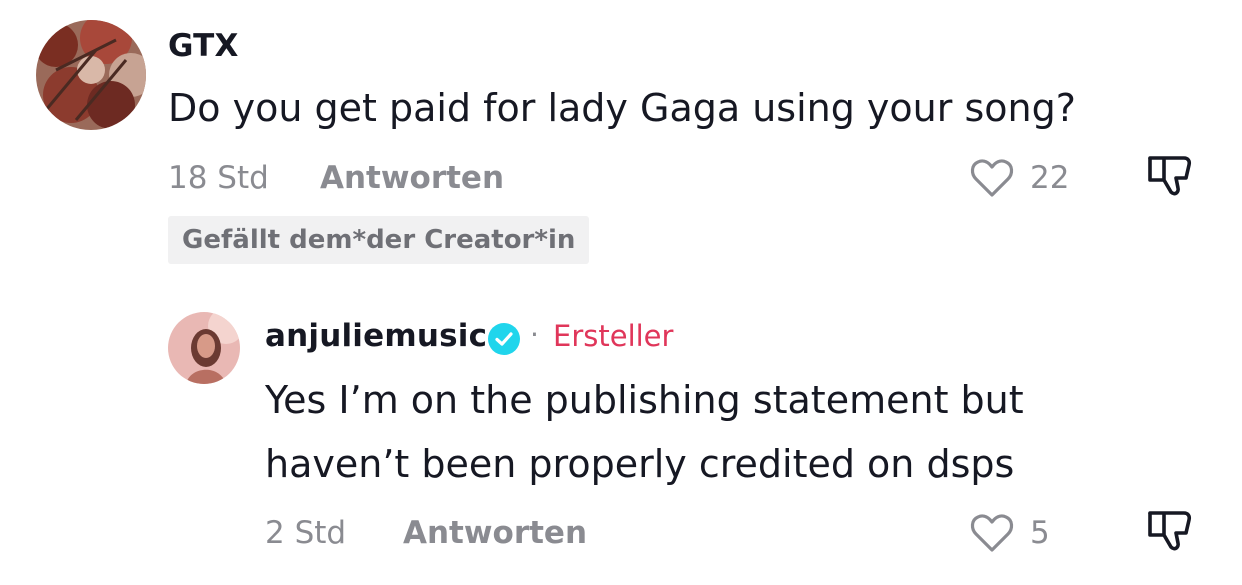  Describe the element at coordinates (218, 178) in the screenshot. I see `comment-timestamp: 18 Std` at that location.